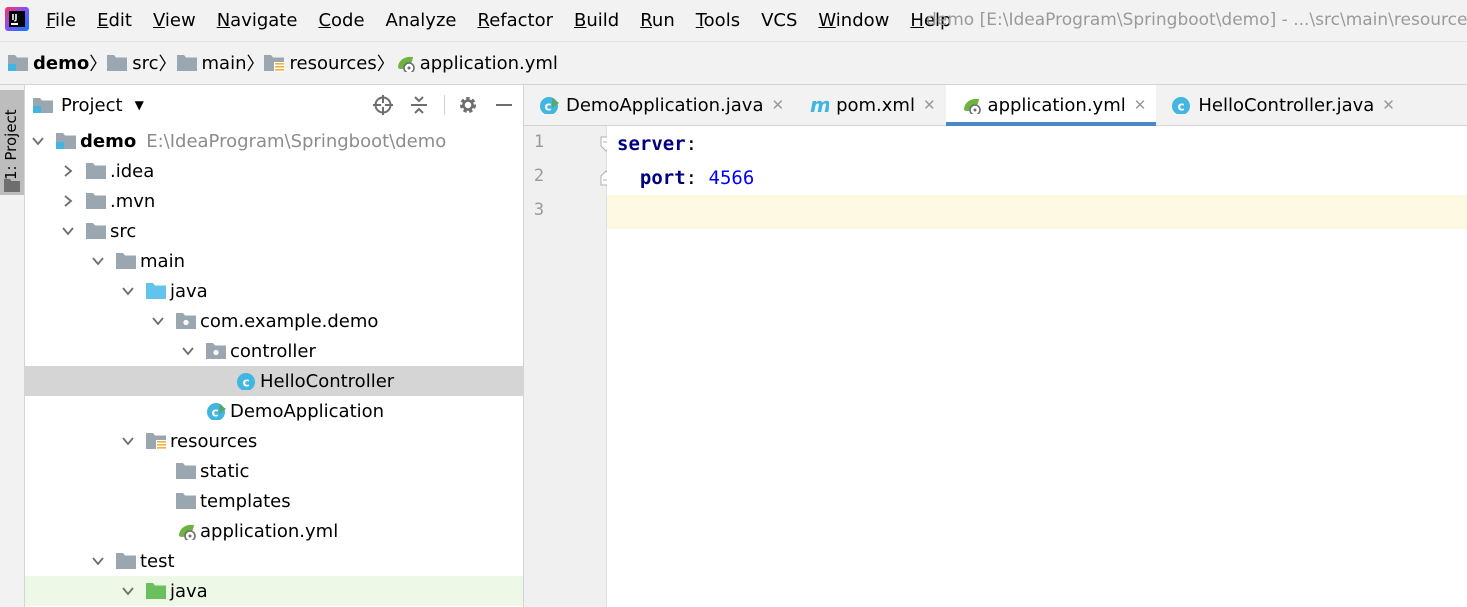 This screenshot has height=607, width=1467. I want to click on project-tool-window-button: 1: Project, so click(12, 142).